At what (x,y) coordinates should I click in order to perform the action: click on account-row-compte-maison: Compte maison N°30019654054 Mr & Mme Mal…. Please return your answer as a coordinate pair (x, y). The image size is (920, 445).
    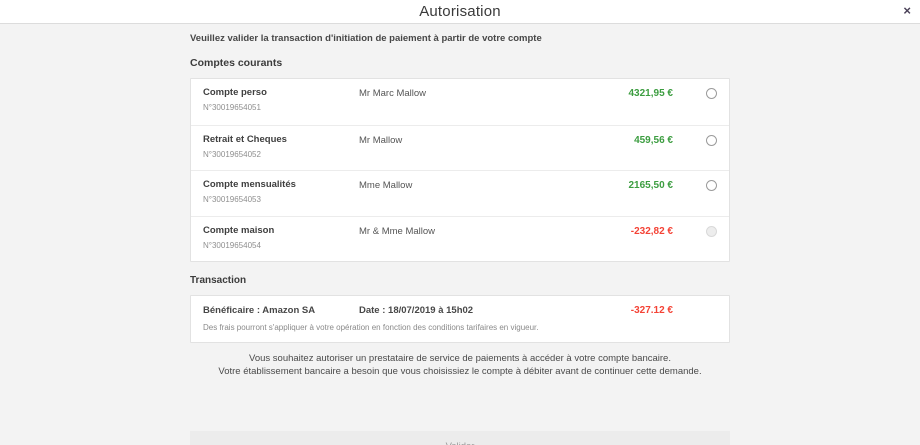
    Looking at the image, I should click on (460, 238).